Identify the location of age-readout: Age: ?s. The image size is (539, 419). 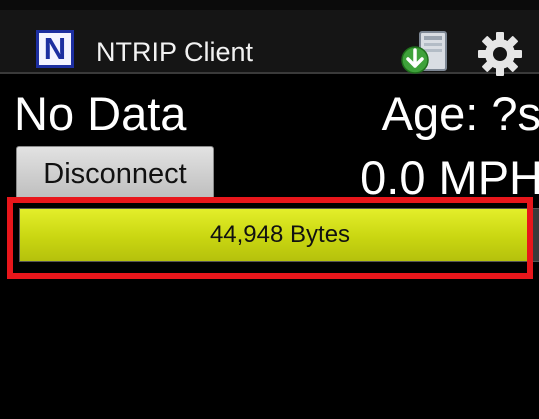
(460, 113).